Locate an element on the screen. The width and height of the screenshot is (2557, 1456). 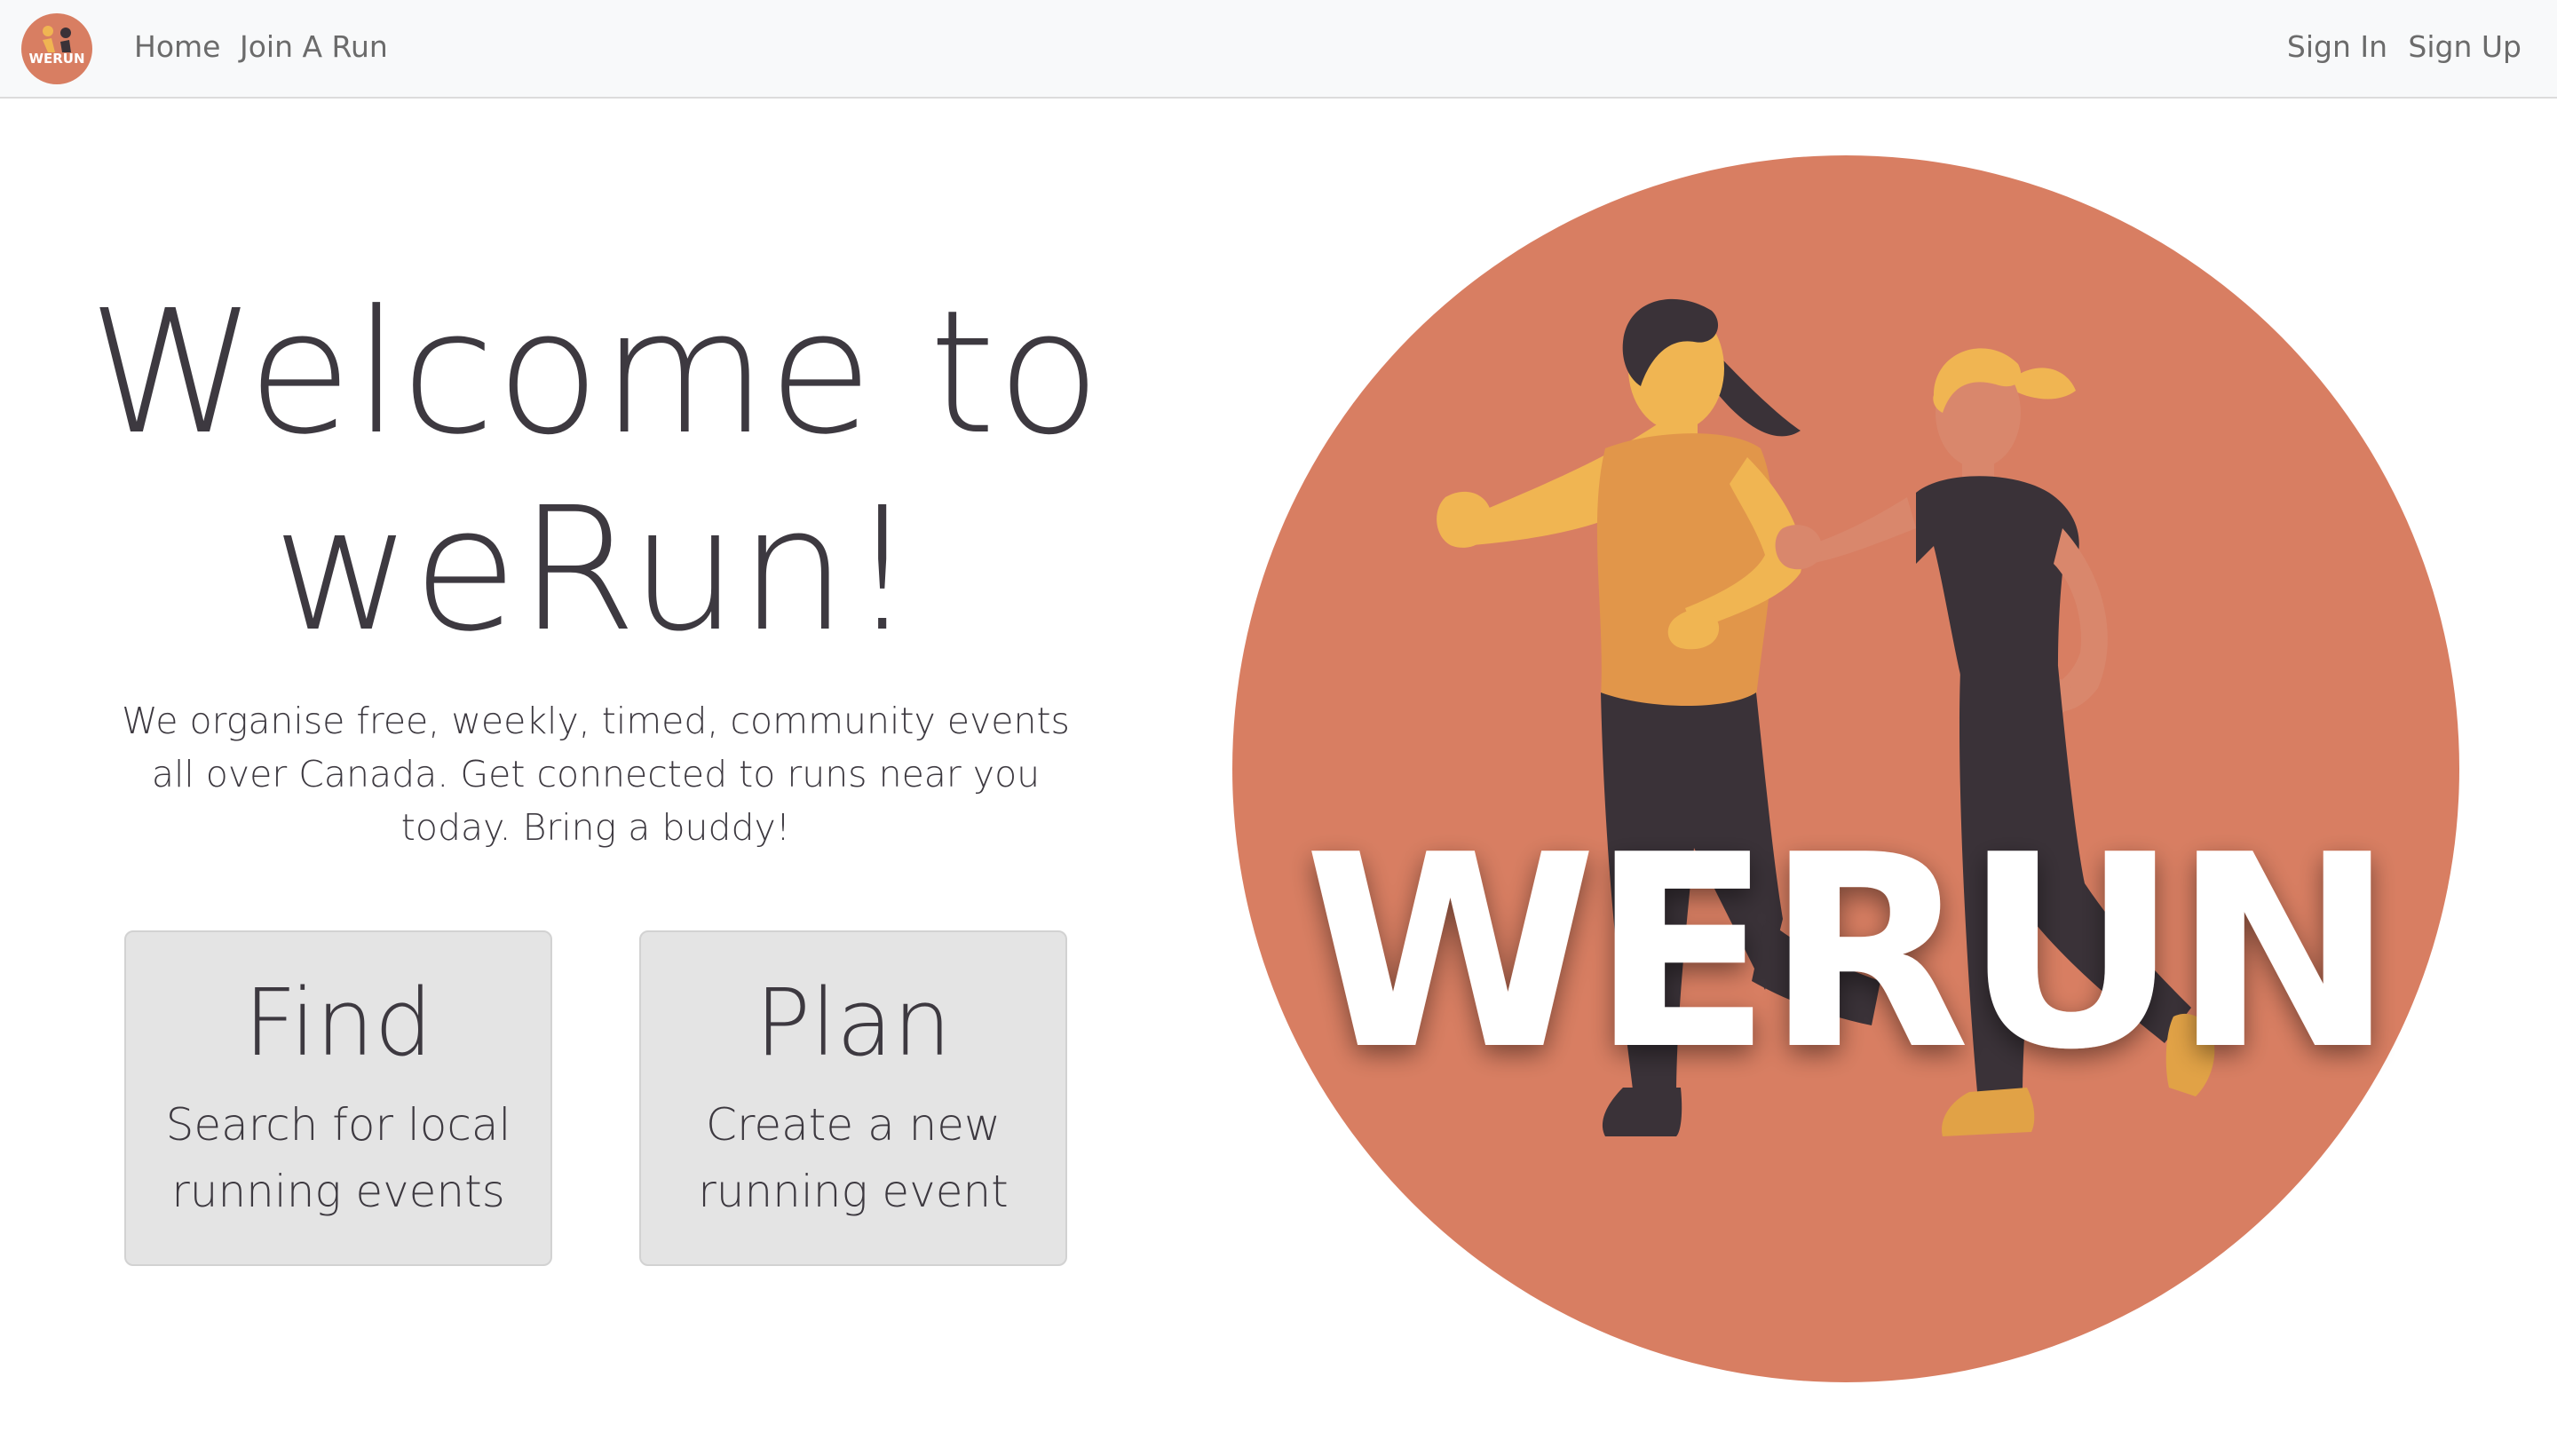
werun-wordmark: WERUN is located at coordinates (1845, 953).